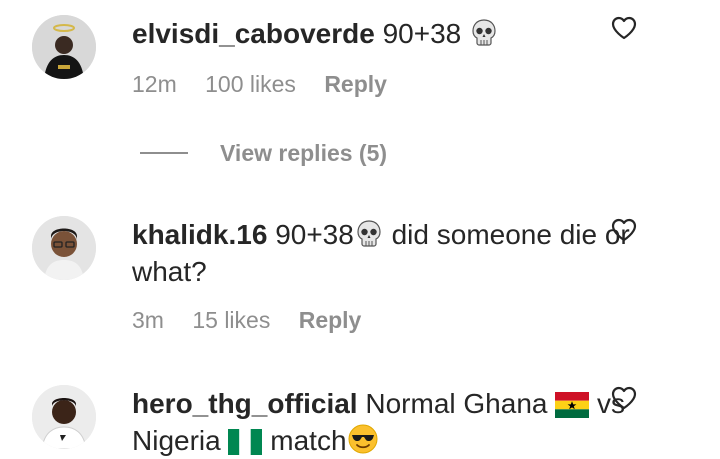 This screenshot has width=720, height=459. I want to click on view-replies-label: View replies (5), so click(304, 152).